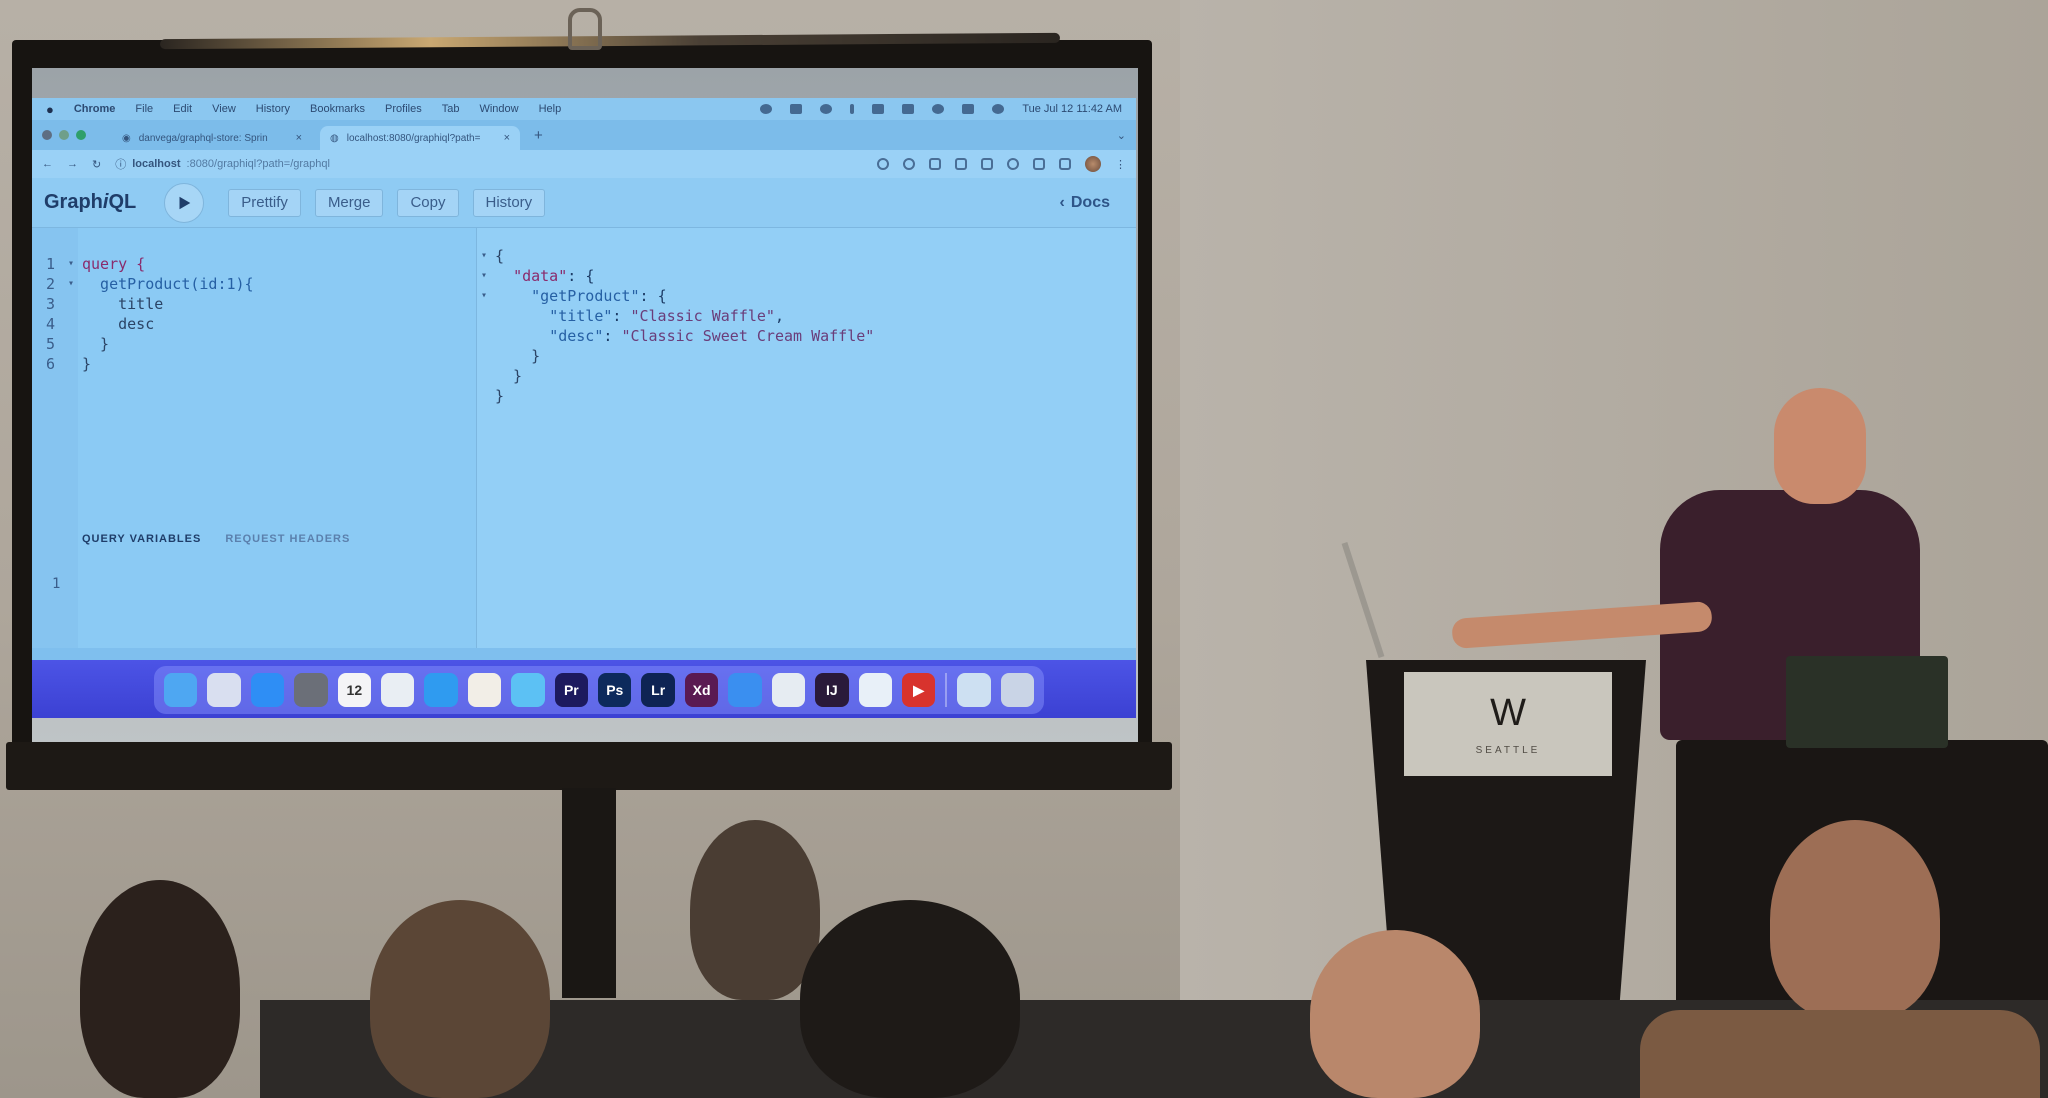 The image size is (2048, 1098). I want to click on address-bar: ⓘ localhost:8080/graphiql?path=/graphql, so click(222, 164).